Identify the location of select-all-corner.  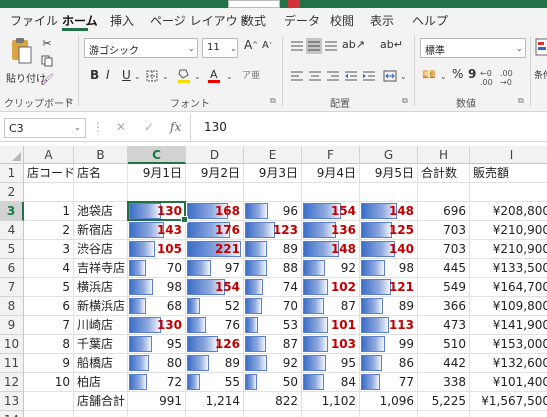
(12, 155).